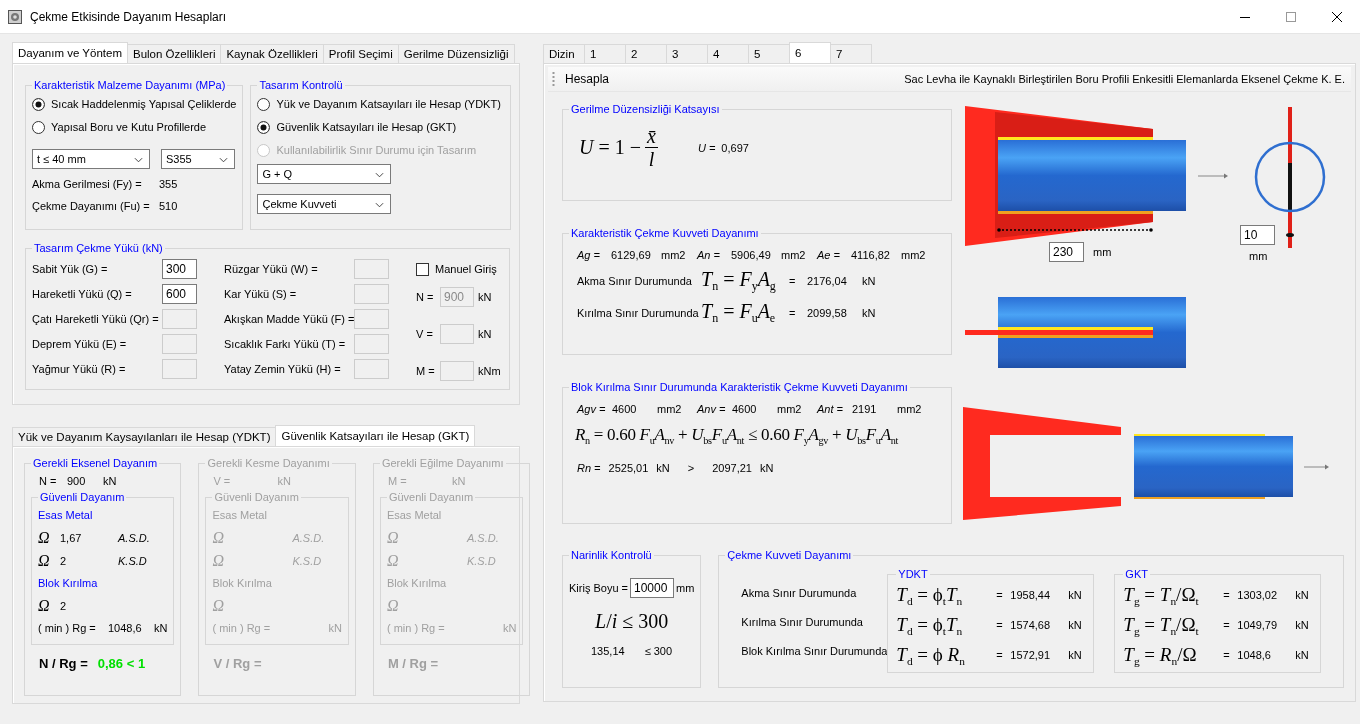 This screenshot has height=724, width=1360. What do you see at coordinates (489, 371) in the screenshot?
I see `unit-label: kNm` at bounding box center [489, 371].